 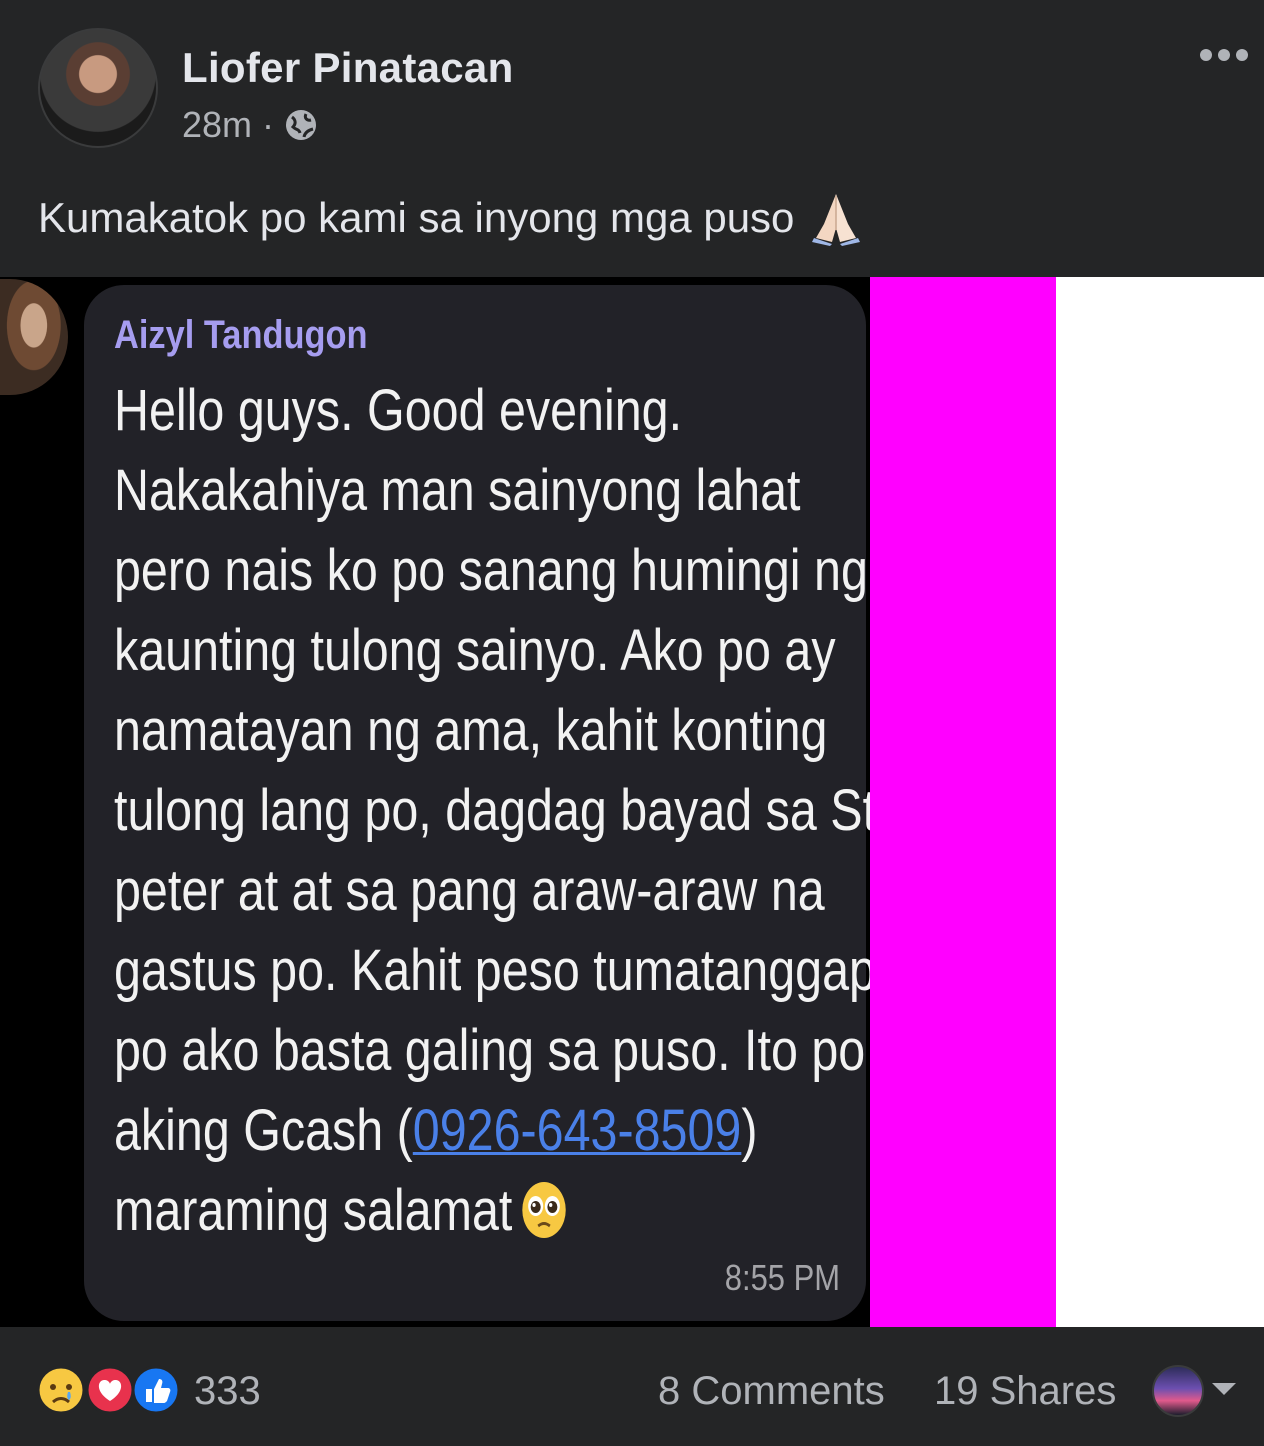 What do you see at coordinates (469, 890) in the screenshot?
I see `message-line: peter at at sa pang araw-araw na` at bounding box center [469, 890].